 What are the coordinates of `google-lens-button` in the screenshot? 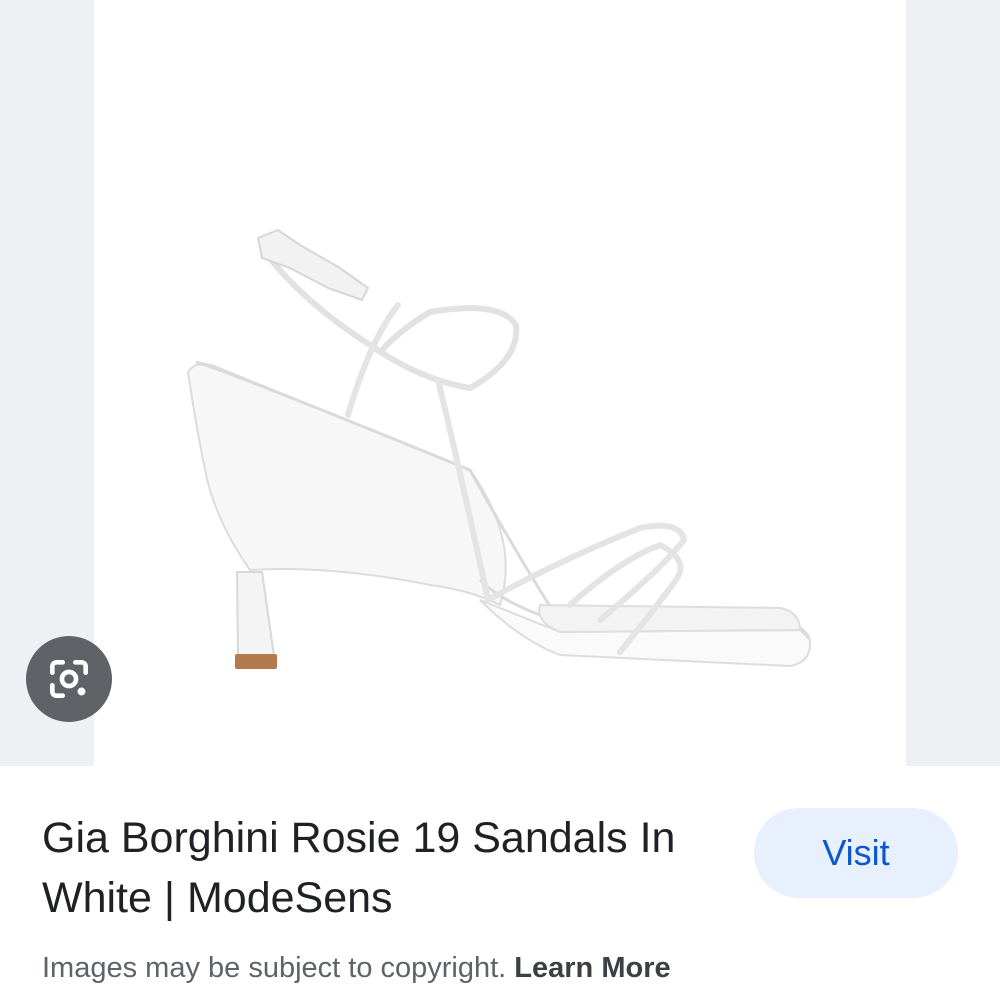 It's located at (69, 679).